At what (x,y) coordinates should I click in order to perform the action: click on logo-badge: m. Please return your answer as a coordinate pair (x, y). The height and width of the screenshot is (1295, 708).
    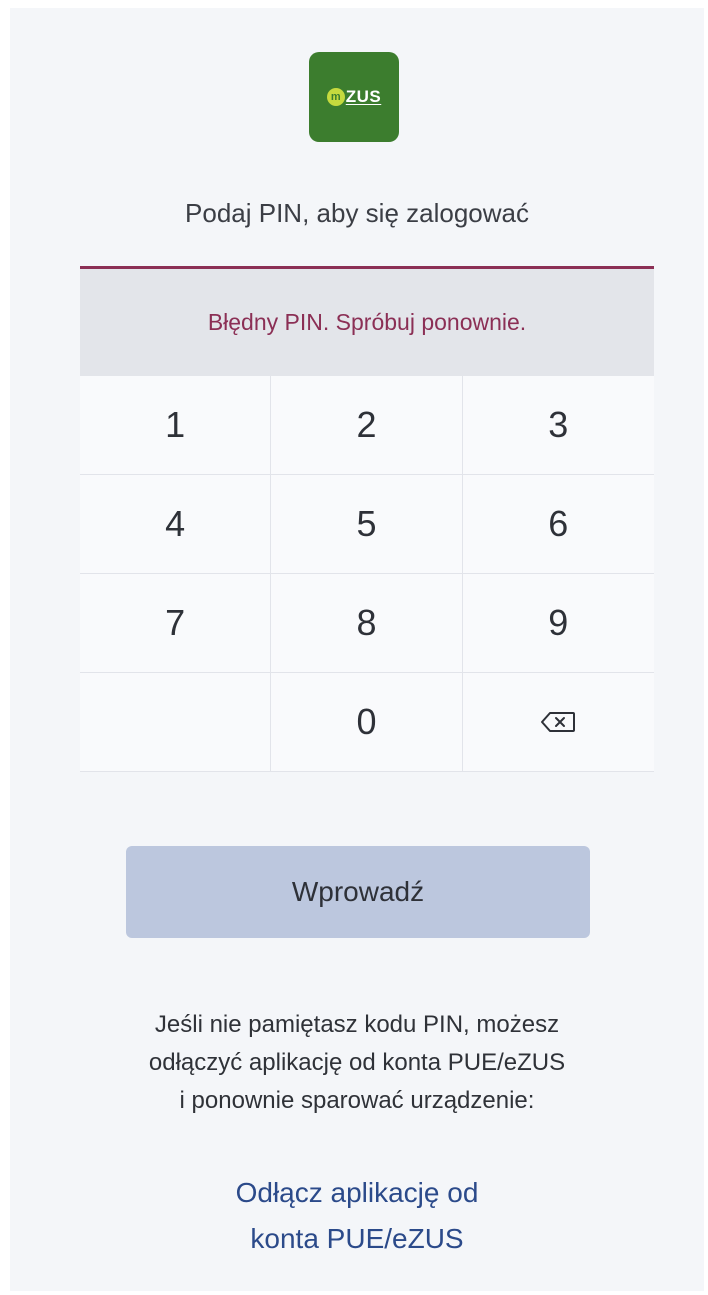
    Looking at the image, I should click on (335, 97).